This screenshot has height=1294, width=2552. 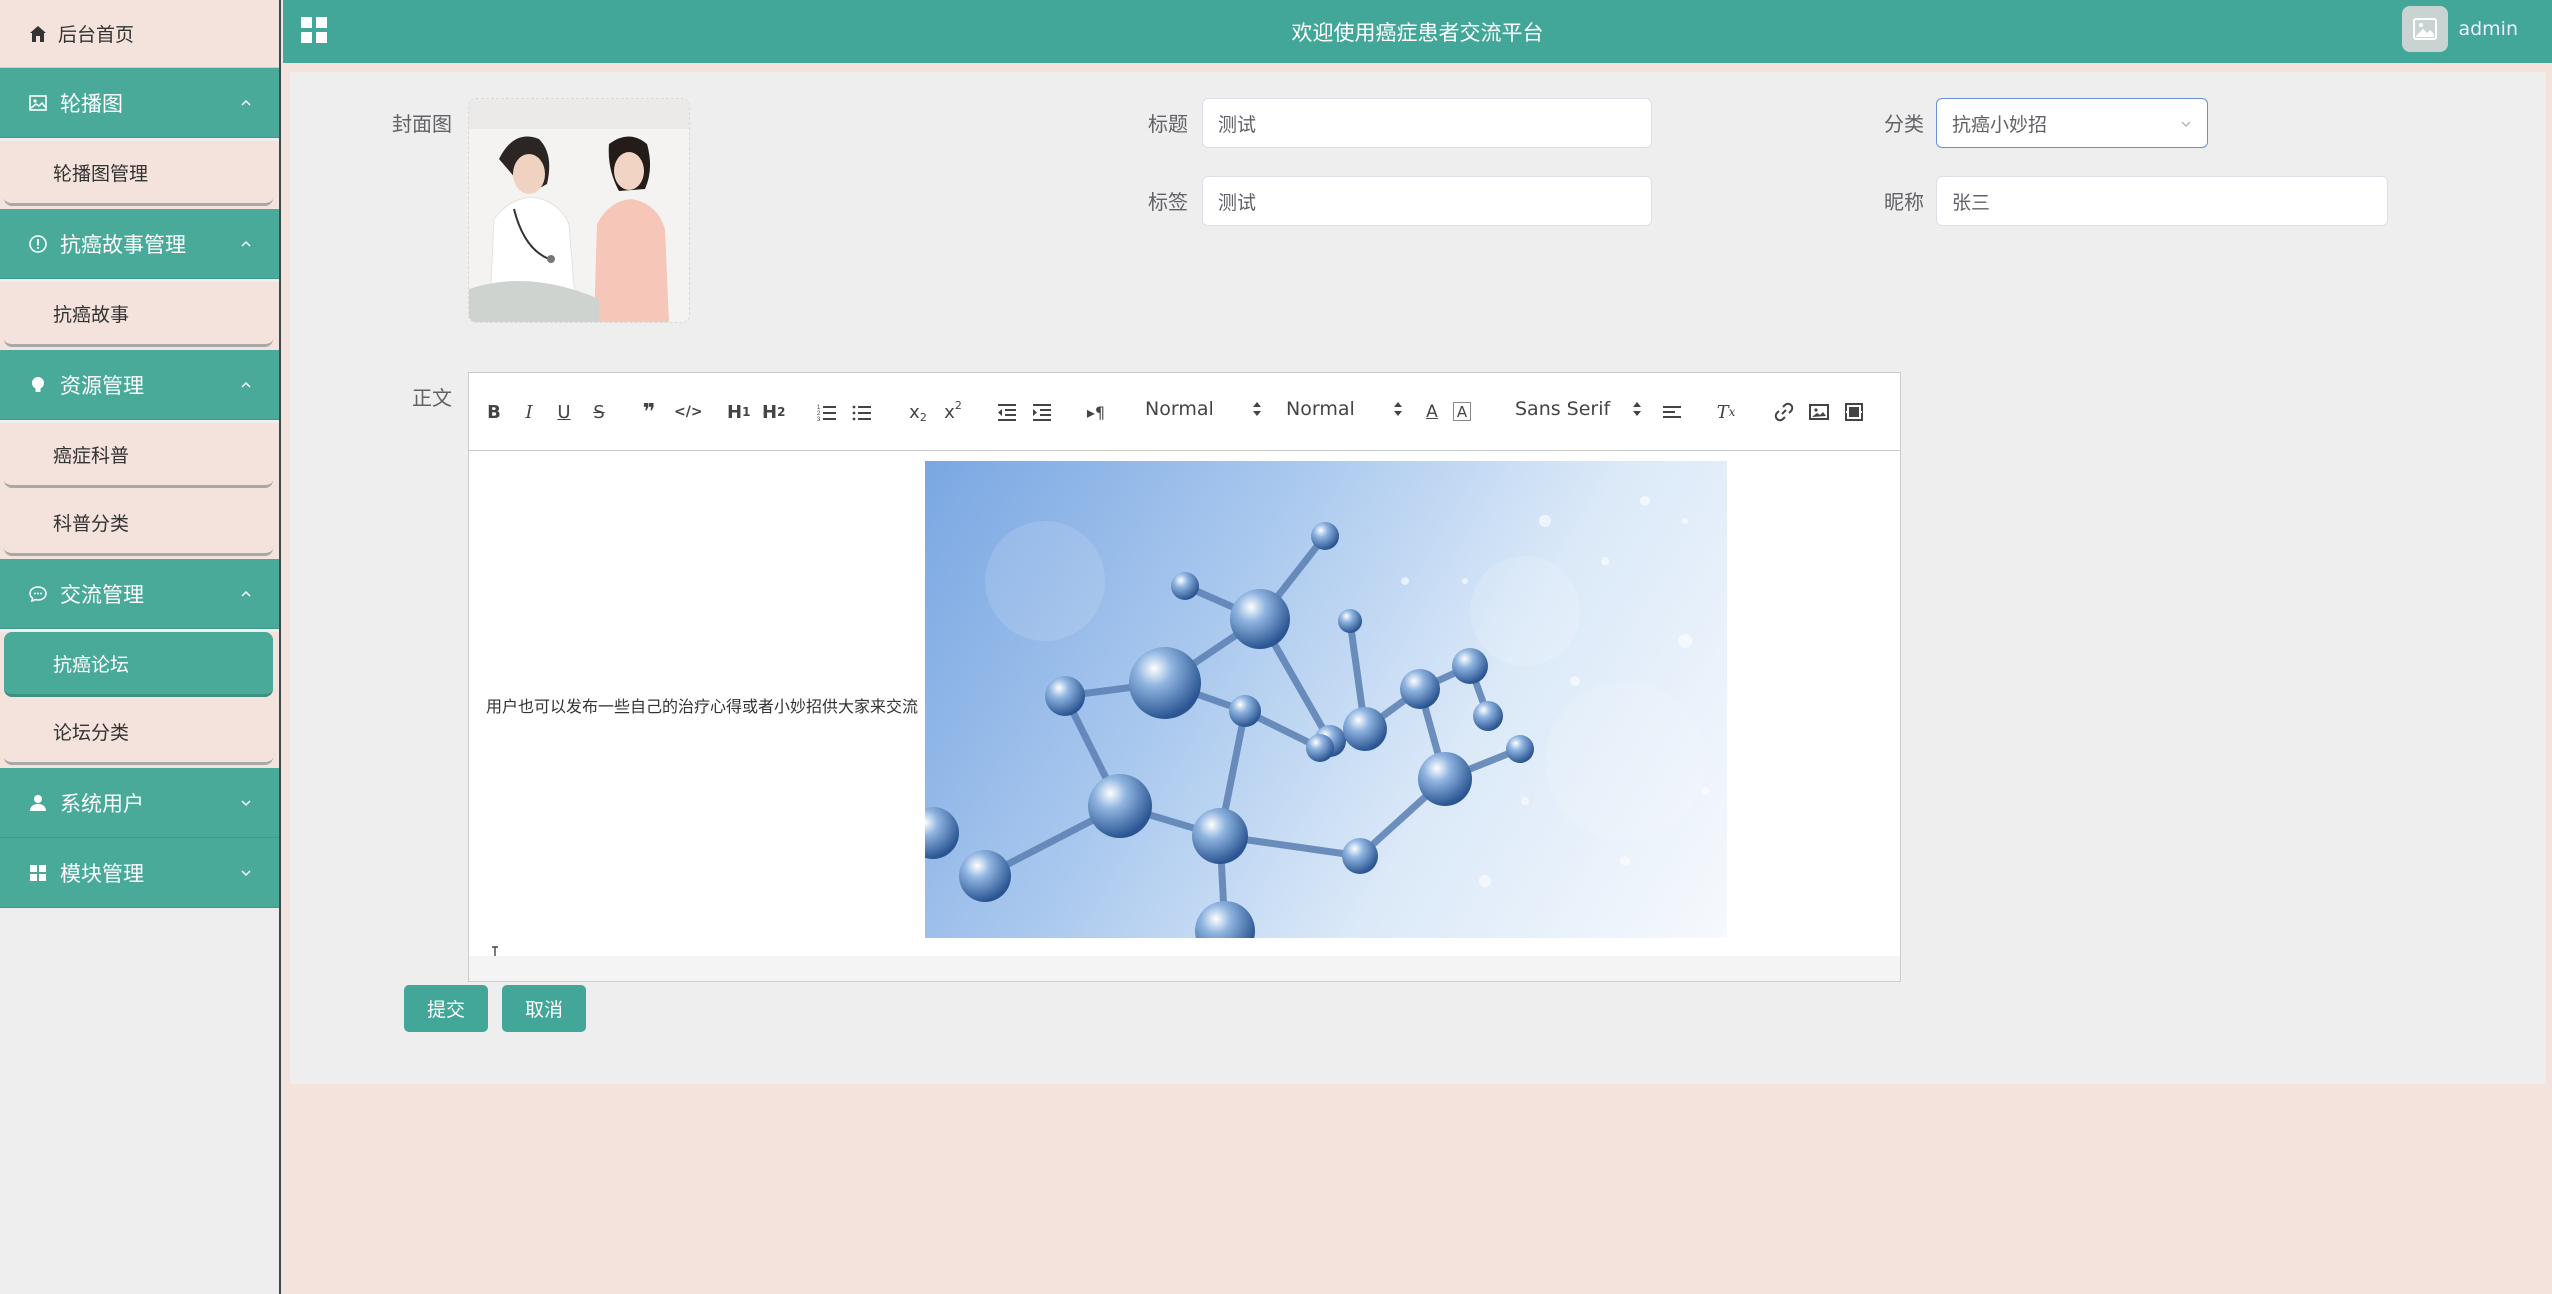 What do you see at coordinates (1320, 409) in the screenshot?
I see `size-select-value: Normal` at bounding box center [1320, 409].